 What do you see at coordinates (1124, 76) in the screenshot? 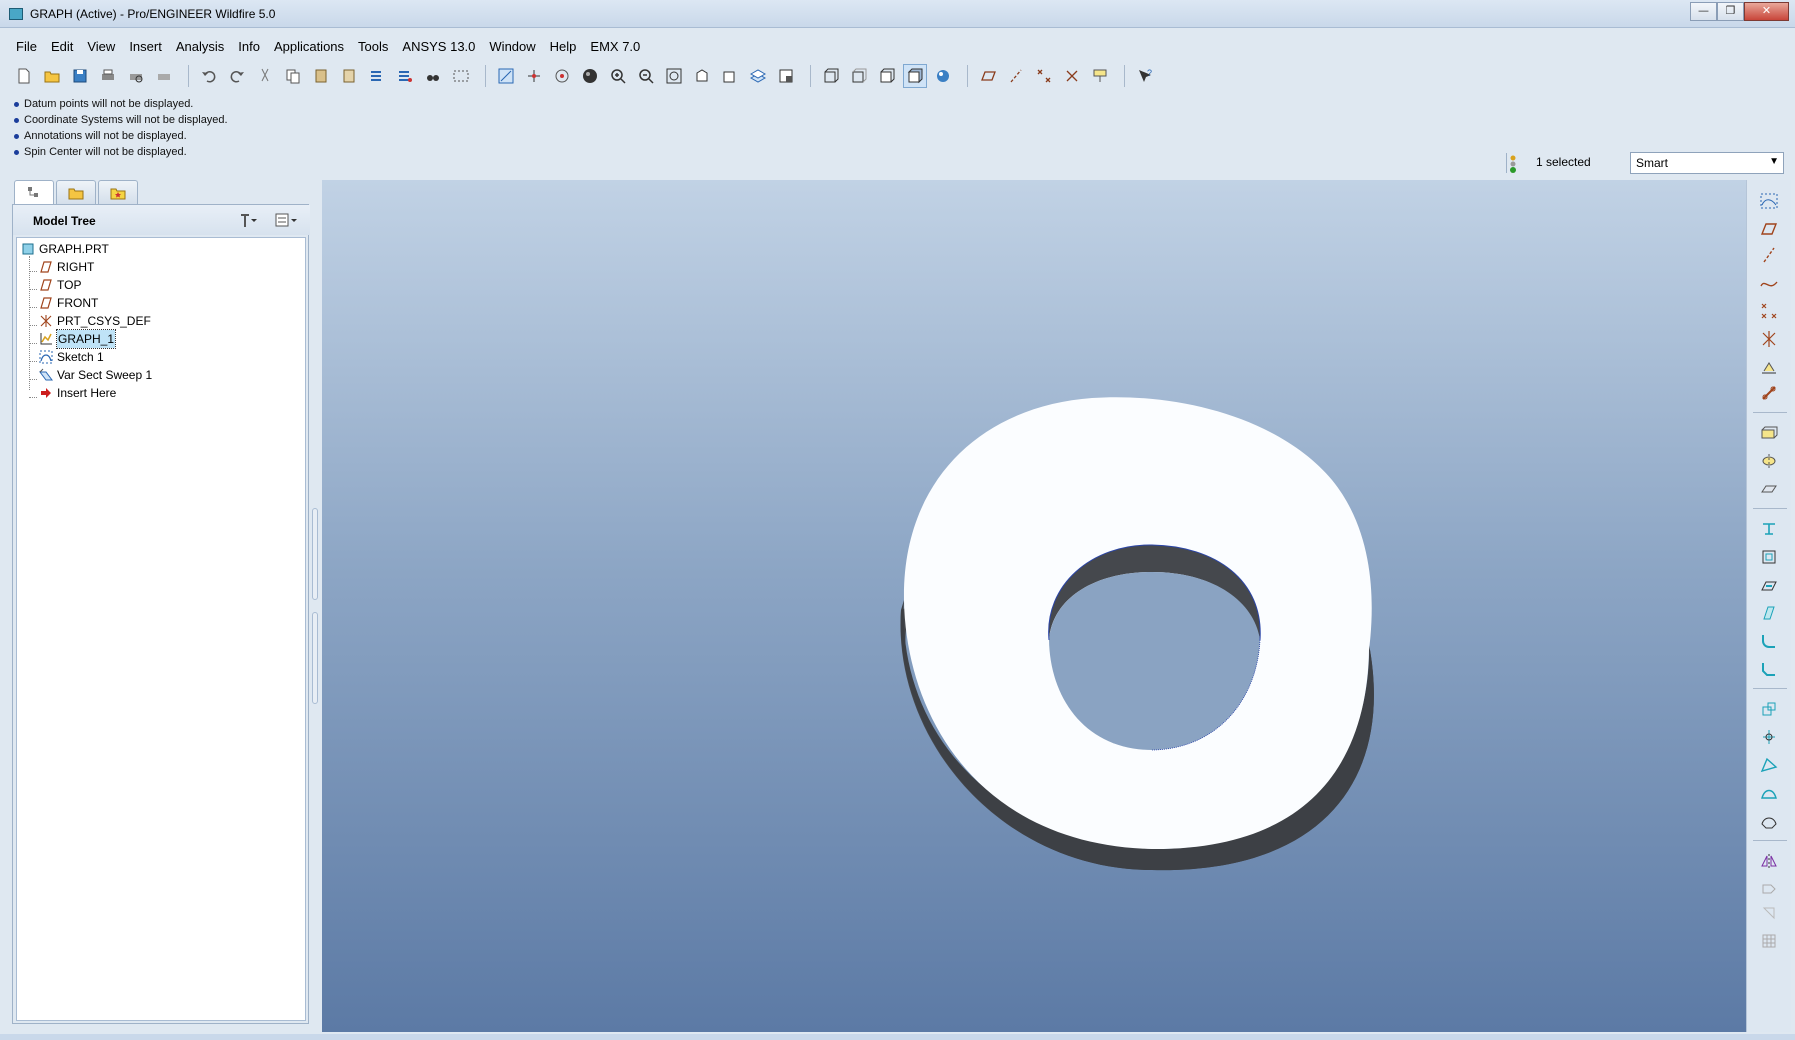
I see `toolbar-separator` at bounding box center [1124, 76].